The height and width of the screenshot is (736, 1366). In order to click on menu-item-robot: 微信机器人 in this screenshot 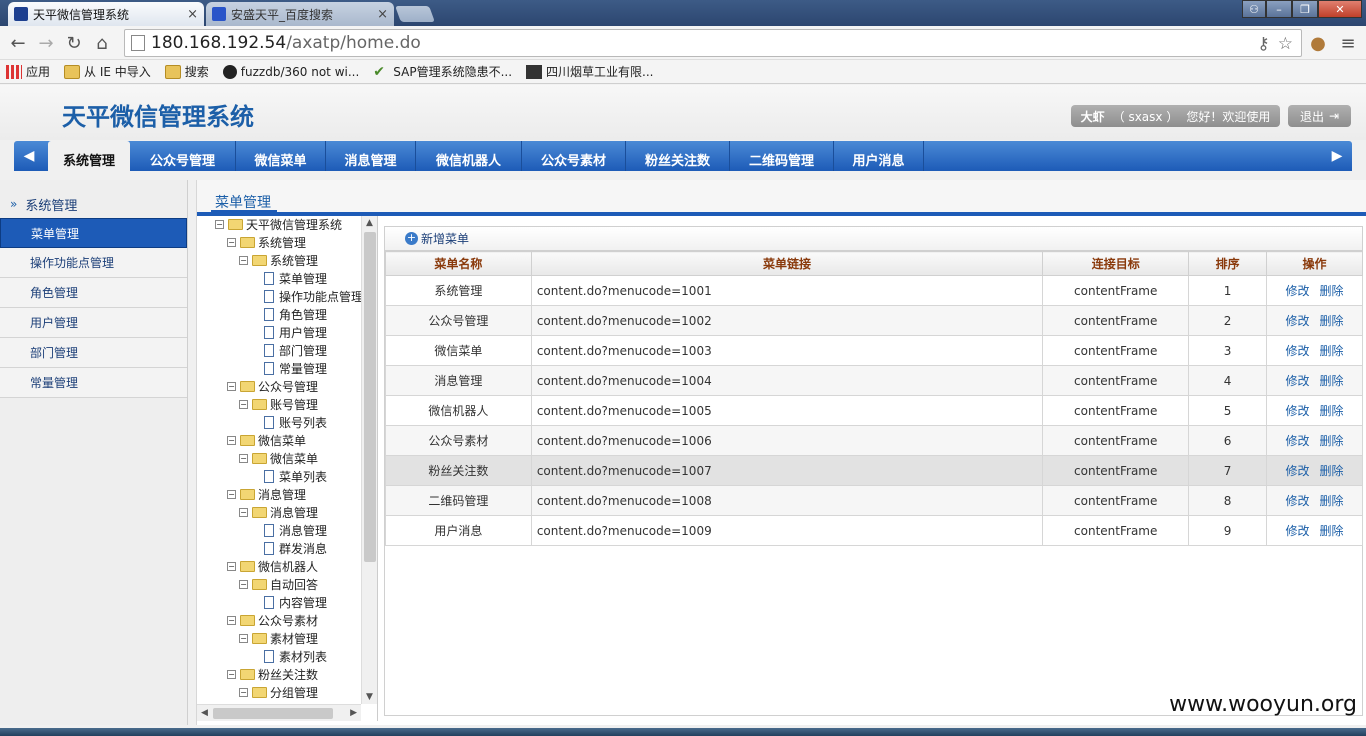, I will do `click(469, 156)`.